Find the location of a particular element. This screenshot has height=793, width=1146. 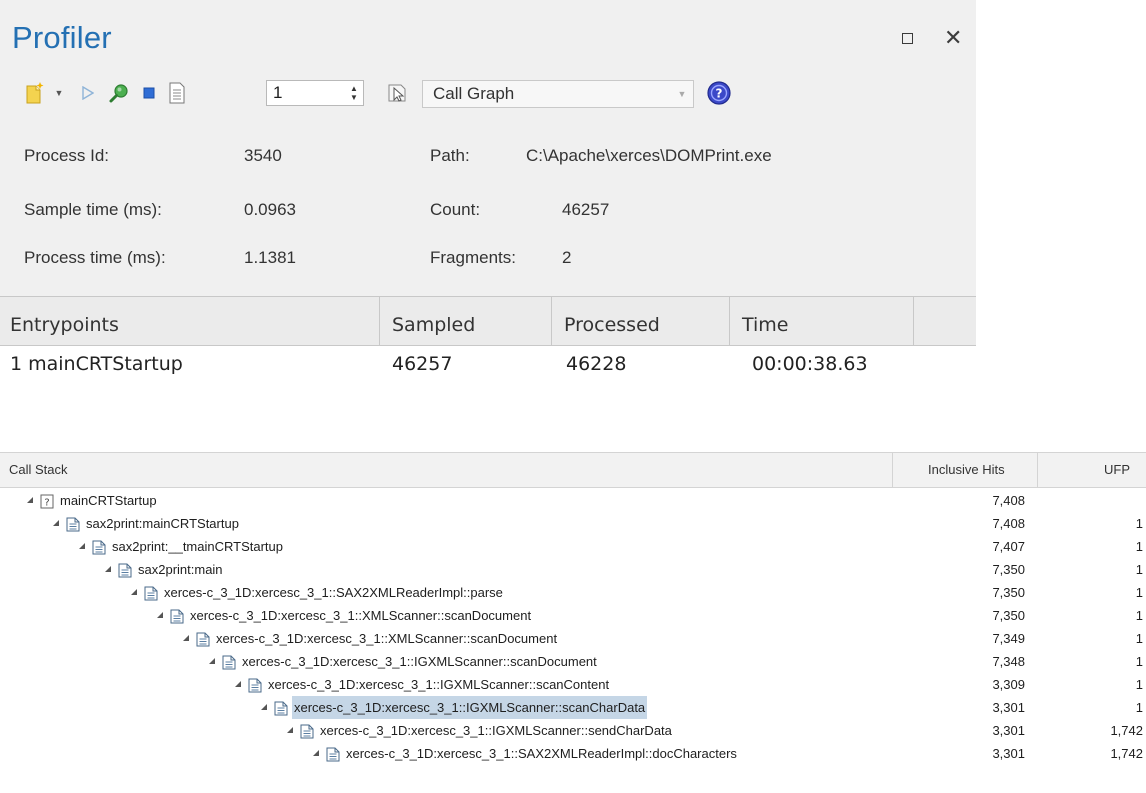

entry-processed: 46228 is located at coordinates (596, 364).